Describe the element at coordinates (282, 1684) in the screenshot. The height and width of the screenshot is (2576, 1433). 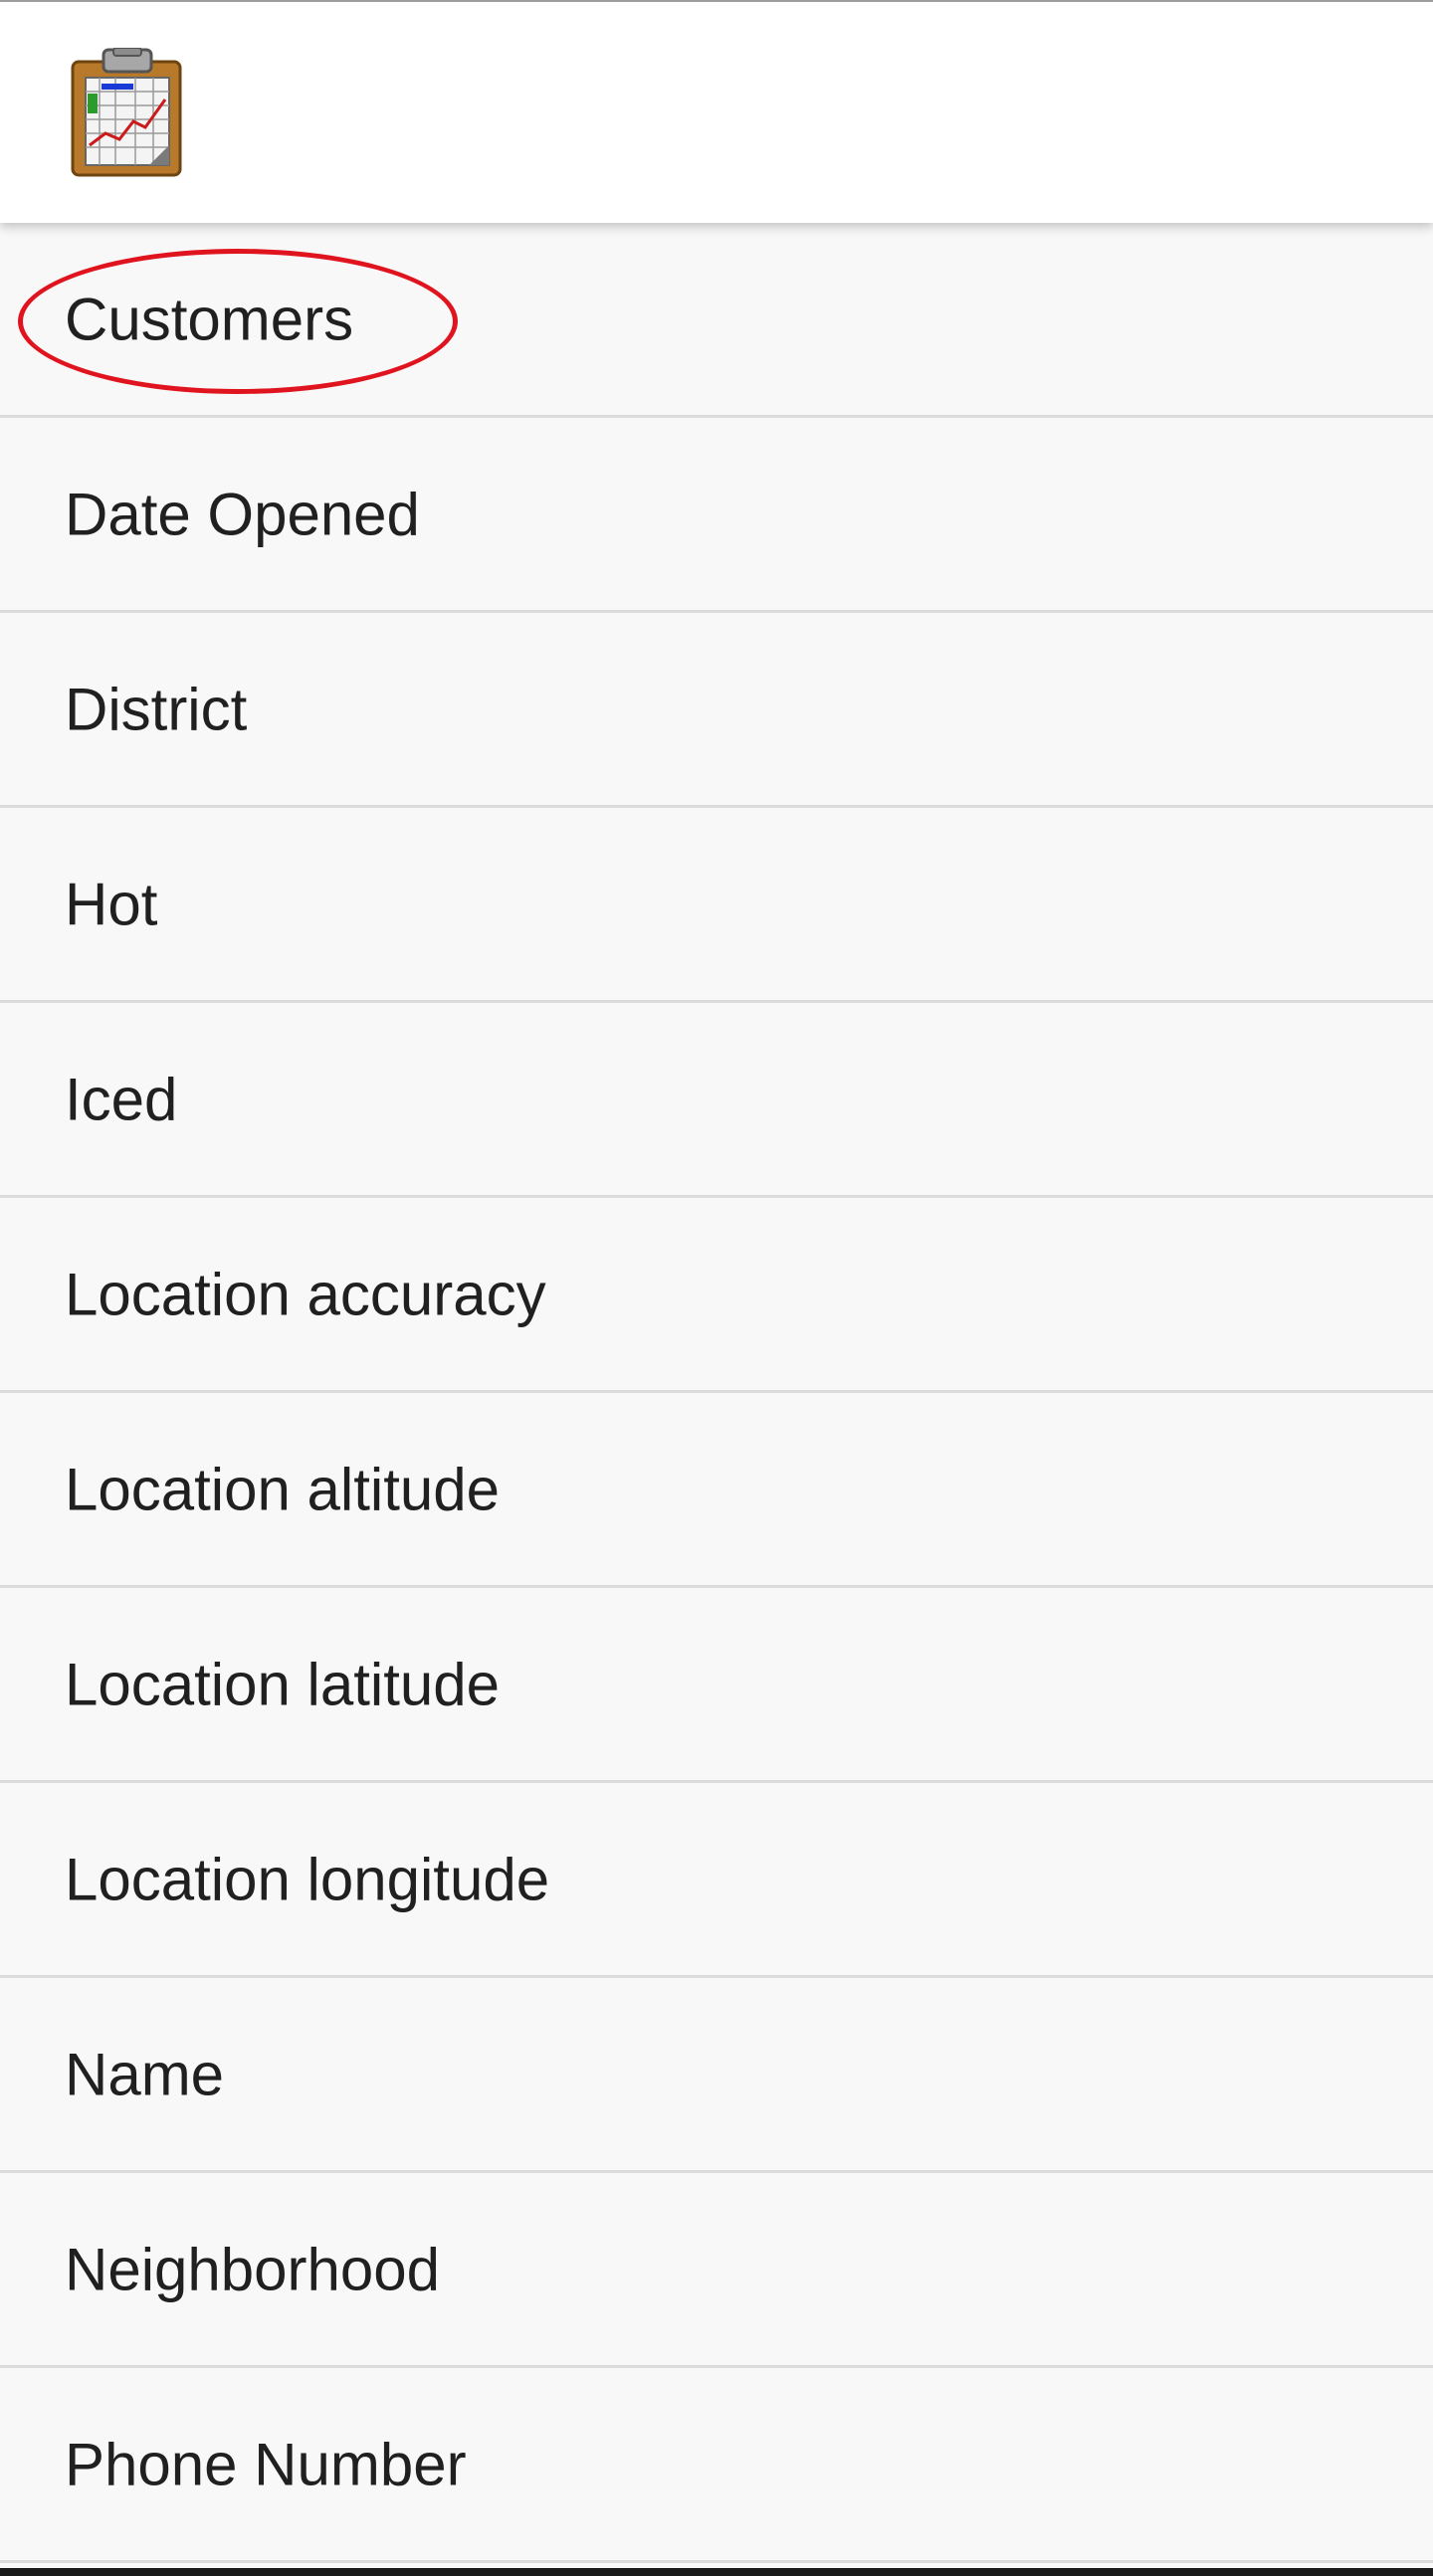
I see `list-item-label: Location latitude` at that location.